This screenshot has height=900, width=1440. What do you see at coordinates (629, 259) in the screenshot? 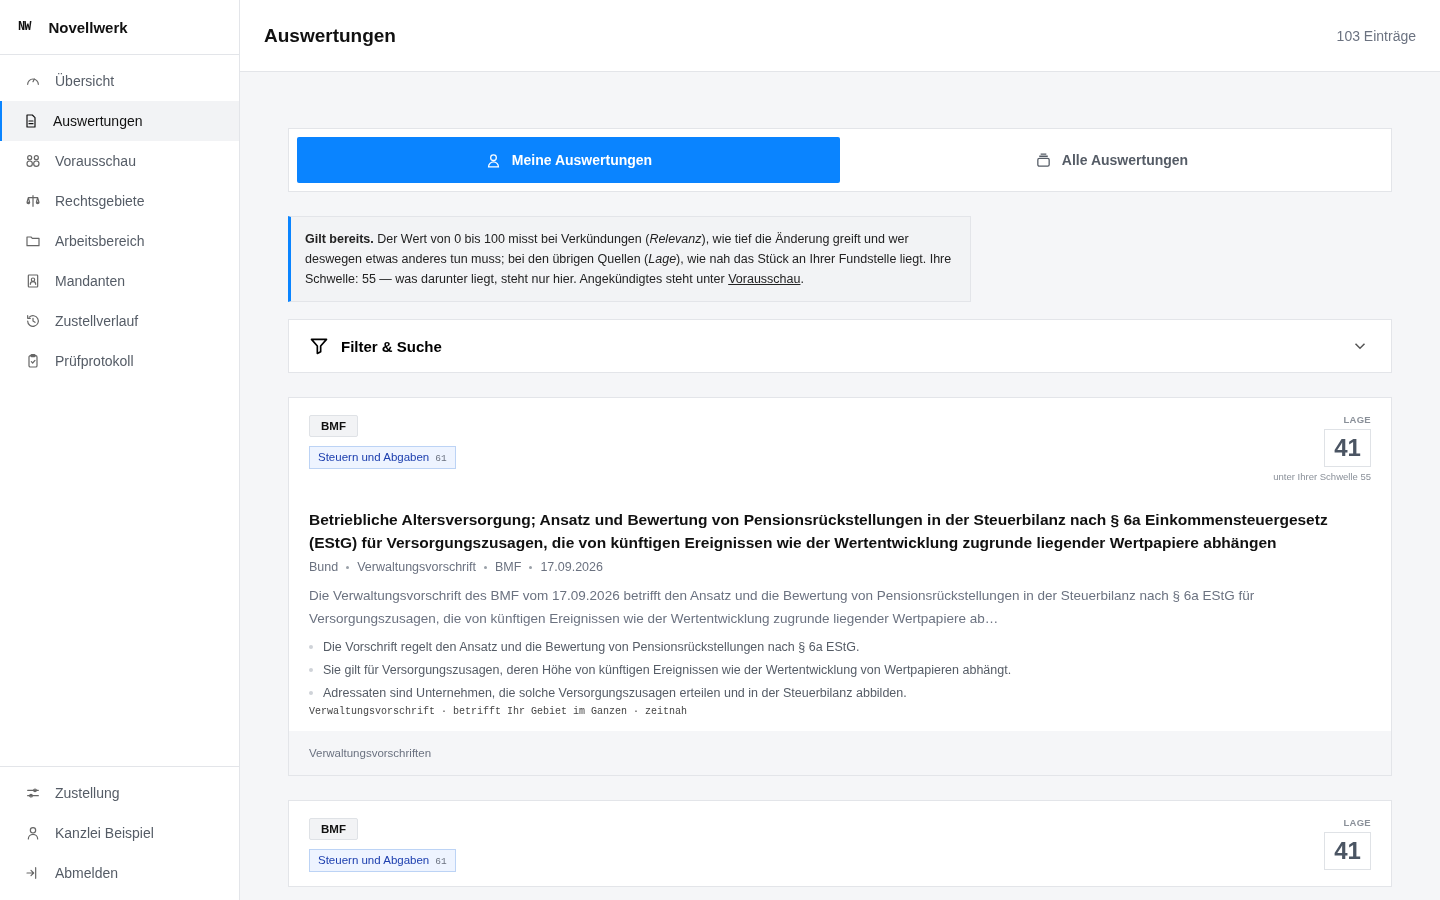
I see `info-text: Gilt bereits. Der Wert von 0 bis 100 misst bei Verkündungen (Relevanz), wie tief die Änderung greift und wer deswegen etwas anderes tun muss; bei den übrigen Quellen (Lage), wie nah das Stück an Ihrer Fundstelle liegt. Ihre Schwelle: 55 — was darunter liegt, steht nur hier. Angekündigtes steht unter Vorausschau.` at bounding box center [629, 259].